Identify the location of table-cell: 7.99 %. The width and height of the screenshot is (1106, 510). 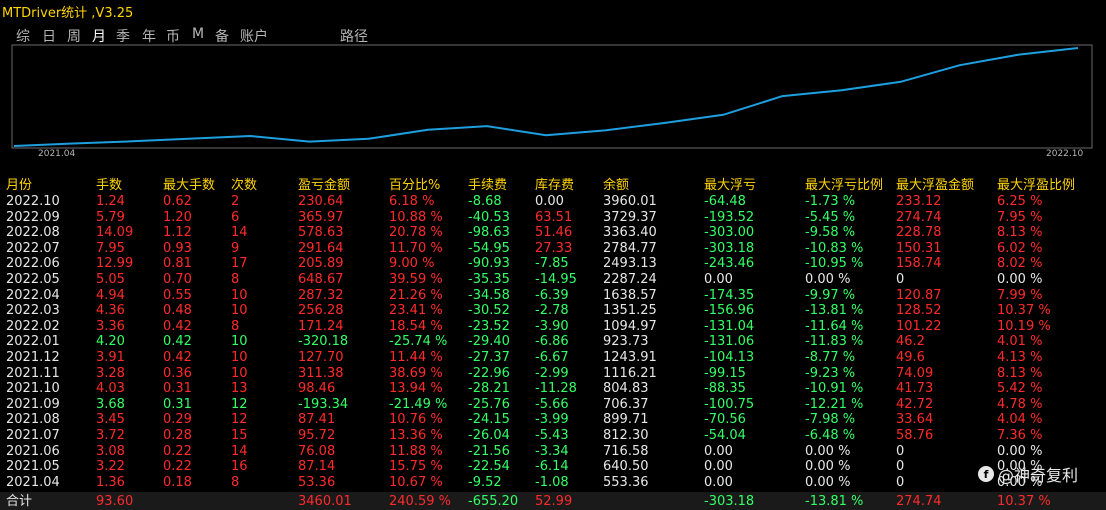
(1020, 295).